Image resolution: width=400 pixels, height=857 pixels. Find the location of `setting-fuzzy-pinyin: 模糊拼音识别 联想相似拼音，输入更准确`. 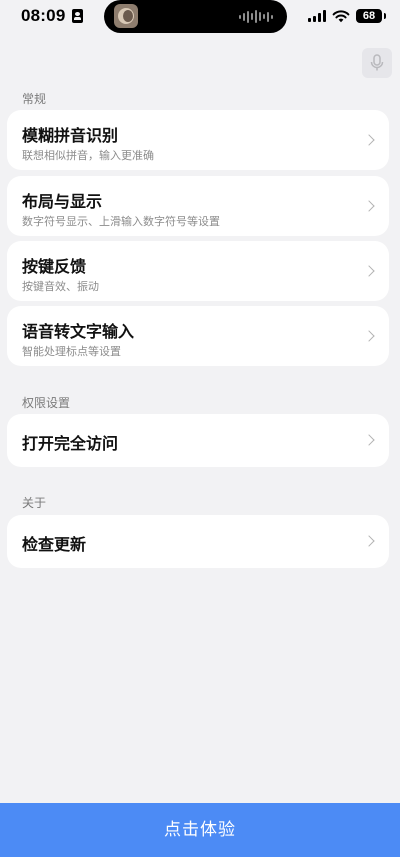

setting-fuzzy-pinyin: 模糊拼音识别 联想相似拼音，输入更准确 is located at coordinates (198, 140).